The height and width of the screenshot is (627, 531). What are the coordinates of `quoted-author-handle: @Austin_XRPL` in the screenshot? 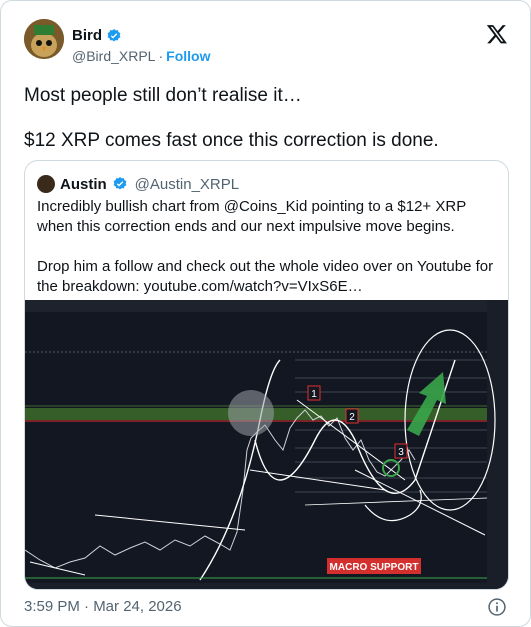 It's located at (187, 184).